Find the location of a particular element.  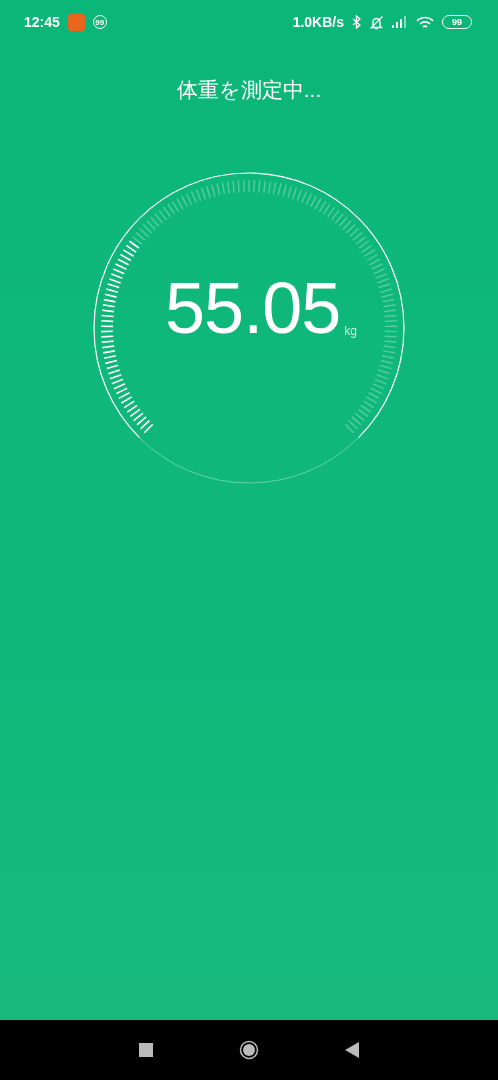

back-button is located at coordinates (352, 1050).